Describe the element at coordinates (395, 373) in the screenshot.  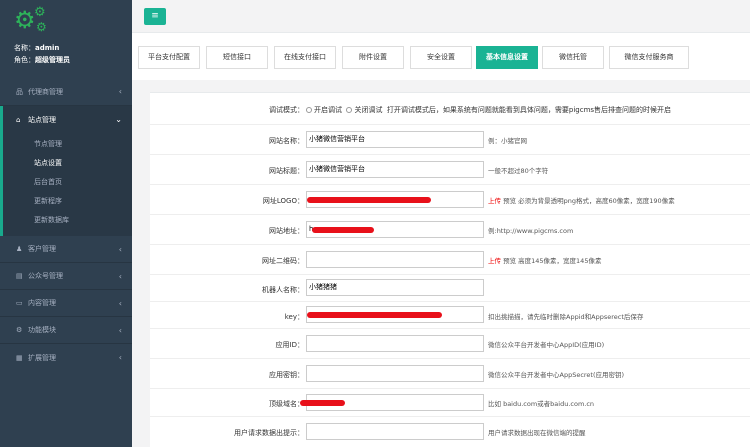
I see `app-secret-input` at that location.